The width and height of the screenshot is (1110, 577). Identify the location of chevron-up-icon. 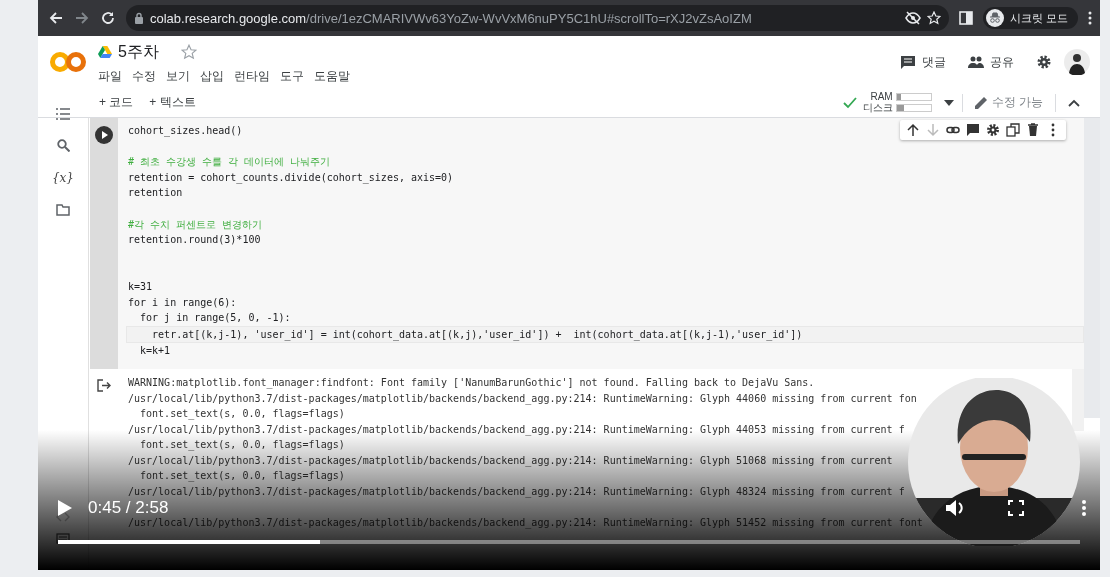
(1074, 102).